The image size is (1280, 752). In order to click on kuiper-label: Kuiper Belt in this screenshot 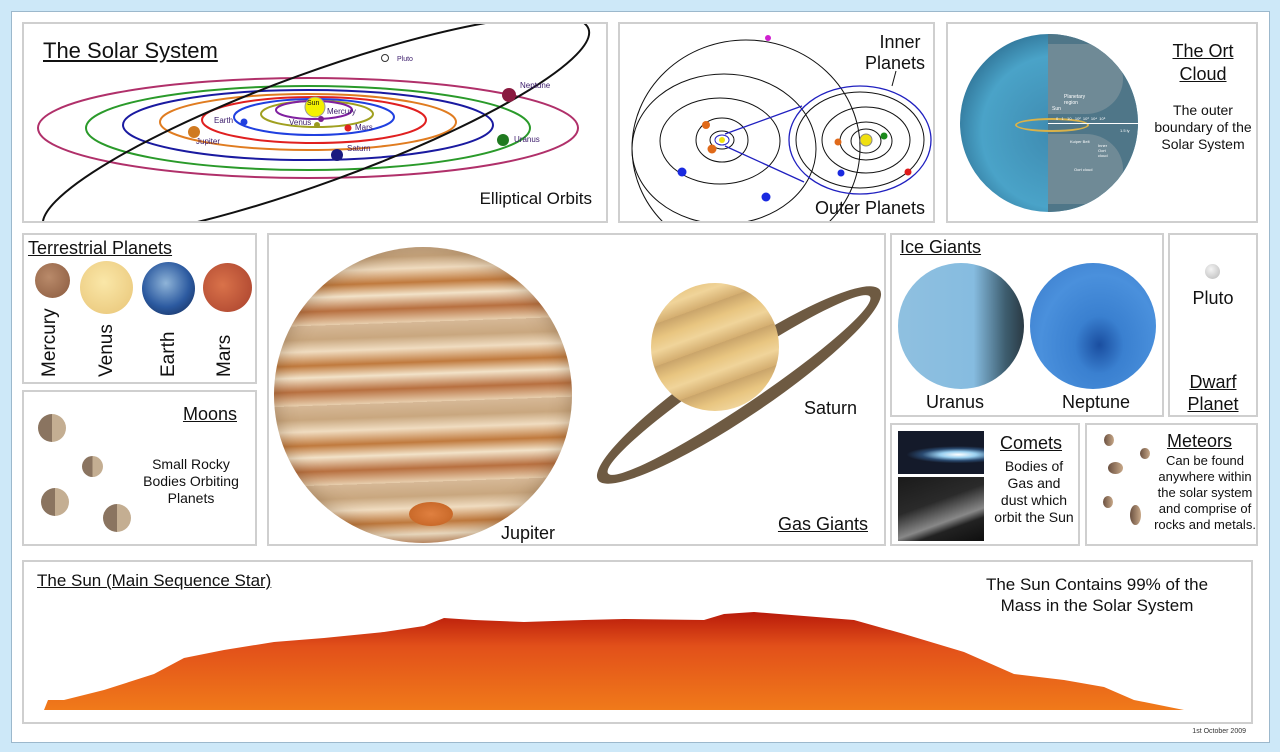, I will do `click(1080, 141)`.